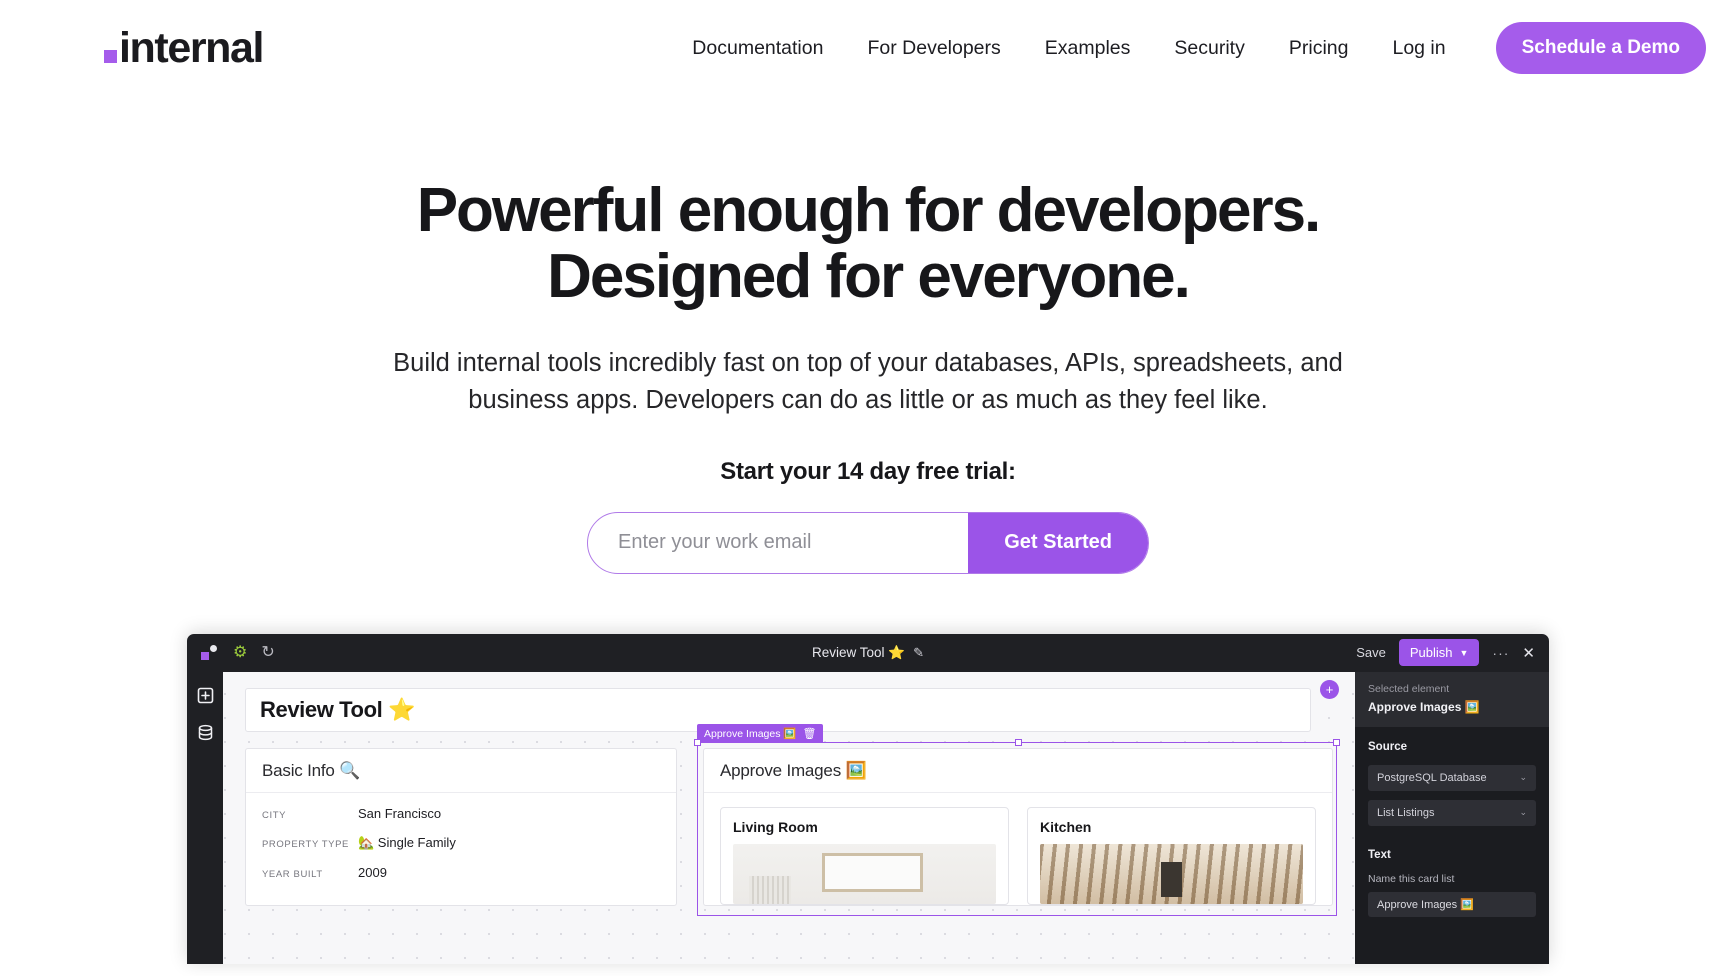 The width and height of the screenshot is (1736, 976). I want to click on more-options-icon: ···, so click(1500, 653).